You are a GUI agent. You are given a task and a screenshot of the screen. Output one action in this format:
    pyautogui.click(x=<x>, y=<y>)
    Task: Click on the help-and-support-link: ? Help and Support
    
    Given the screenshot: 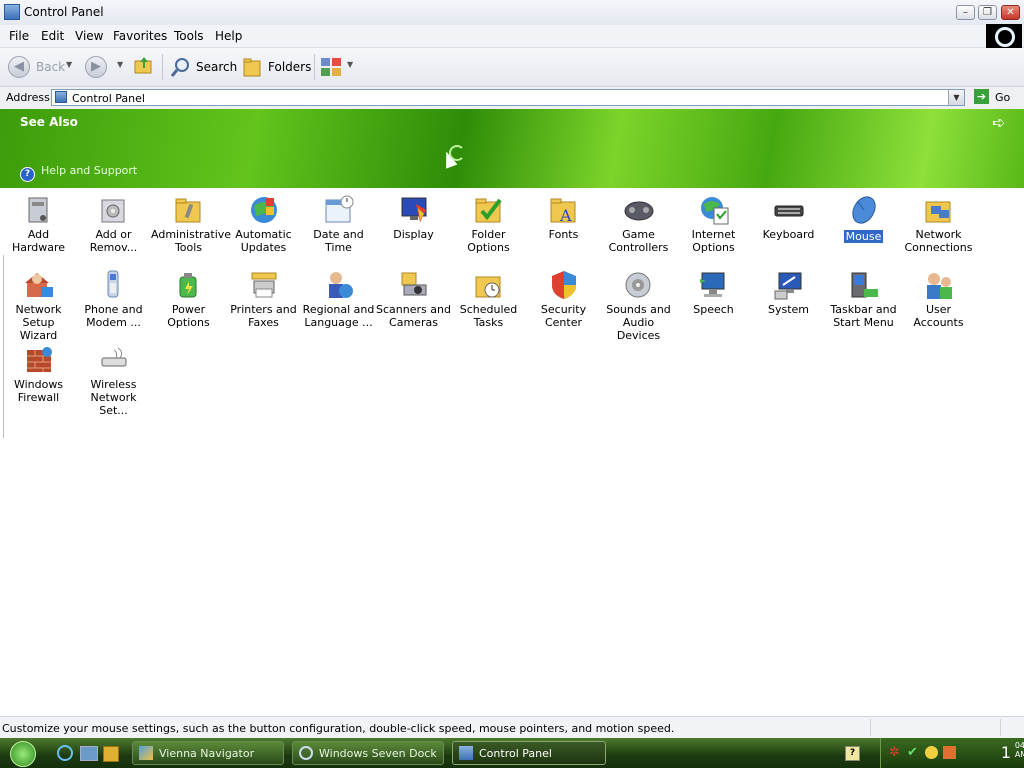 What is the action you would take?
    pyautogui.click(x=78, y=173)
    